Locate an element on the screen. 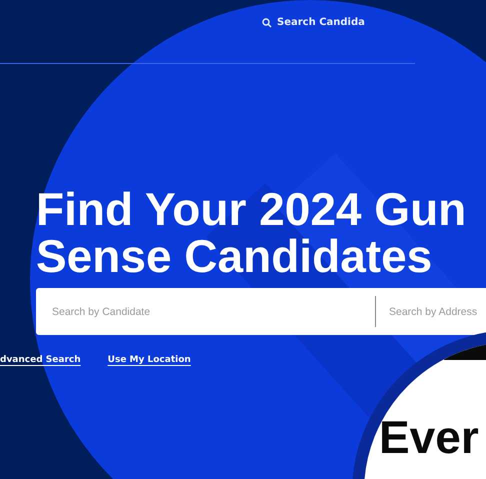  search-candidates-link: Search Candida is located at coordinates (313, 22).